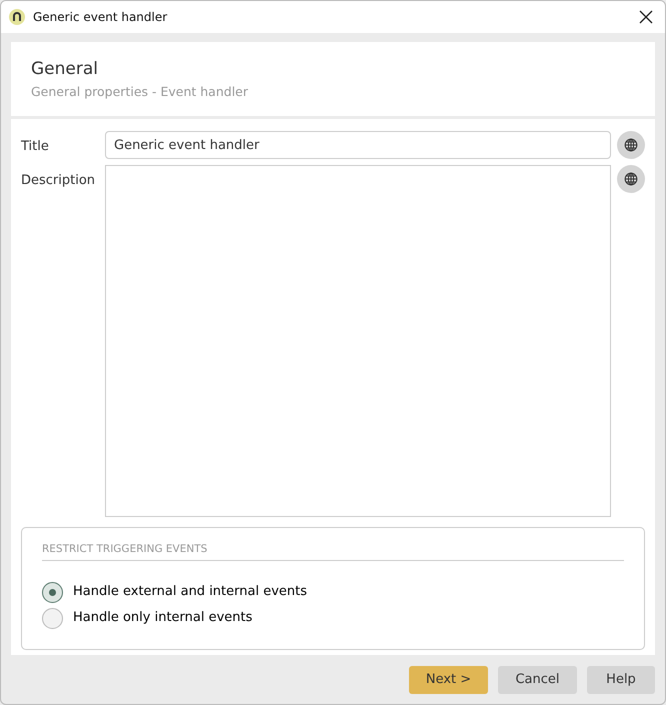 The image size is (666, 705). I want to click on page-subtitle: General properties - Event handler, so click(140, 91).